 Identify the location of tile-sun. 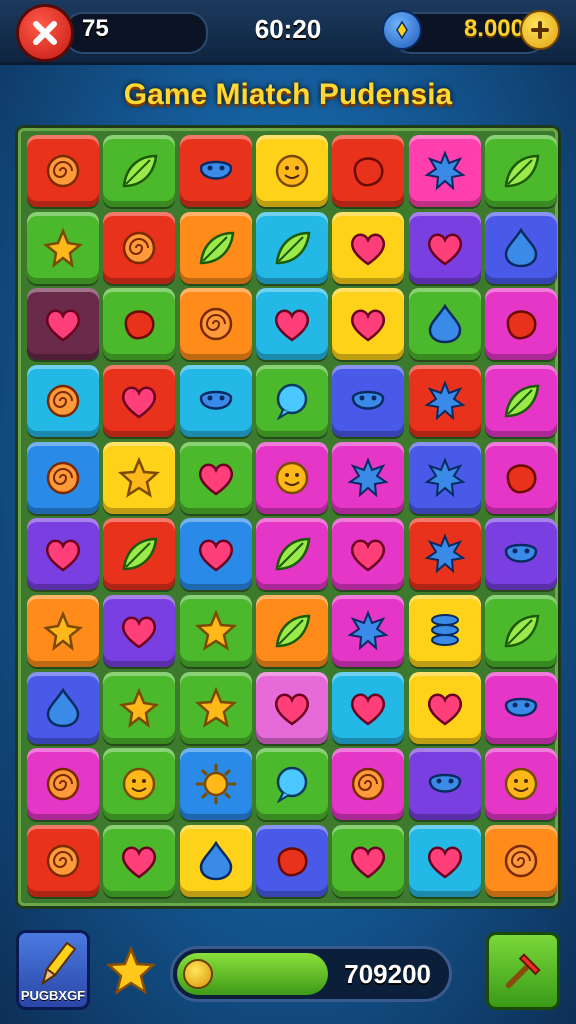
(215, 784).